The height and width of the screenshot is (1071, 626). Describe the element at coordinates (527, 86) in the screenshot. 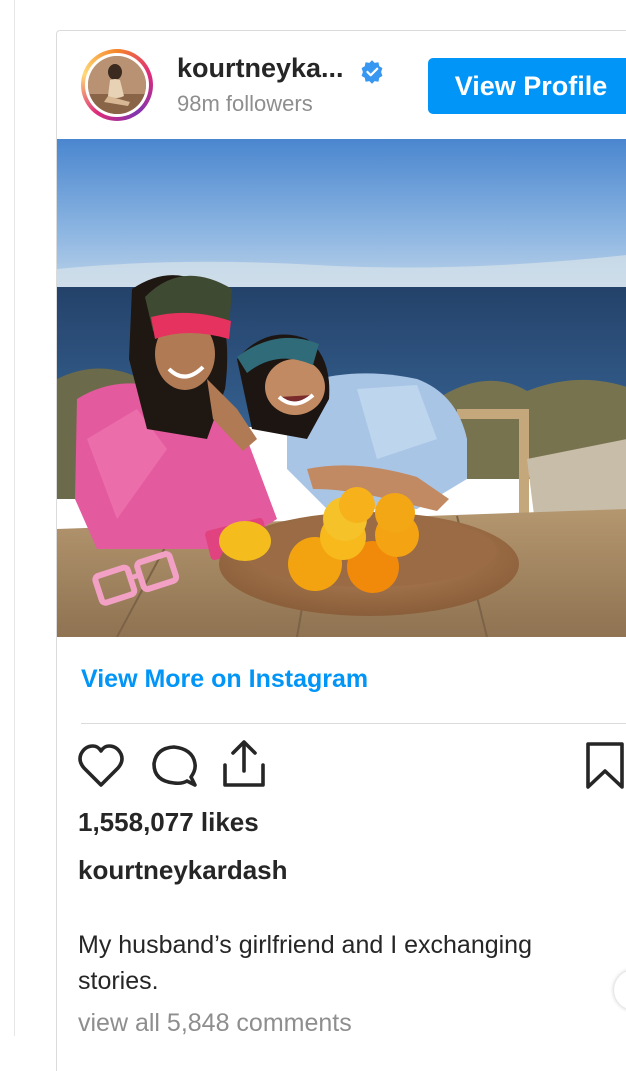

I see `view-profile-button: View Profile` at that location.